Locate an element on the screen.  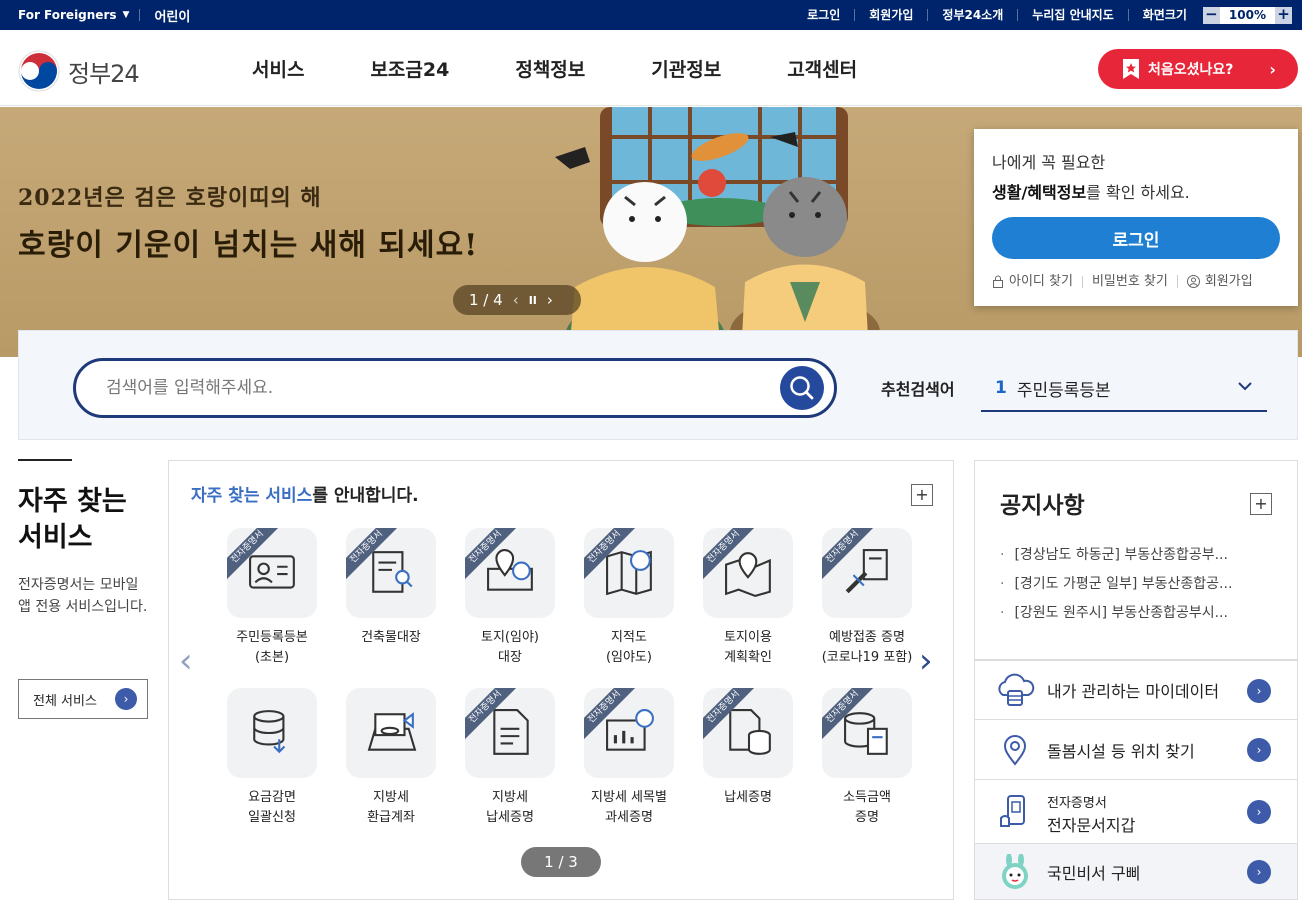
land-use-icon is located at coordinates (748, 575).